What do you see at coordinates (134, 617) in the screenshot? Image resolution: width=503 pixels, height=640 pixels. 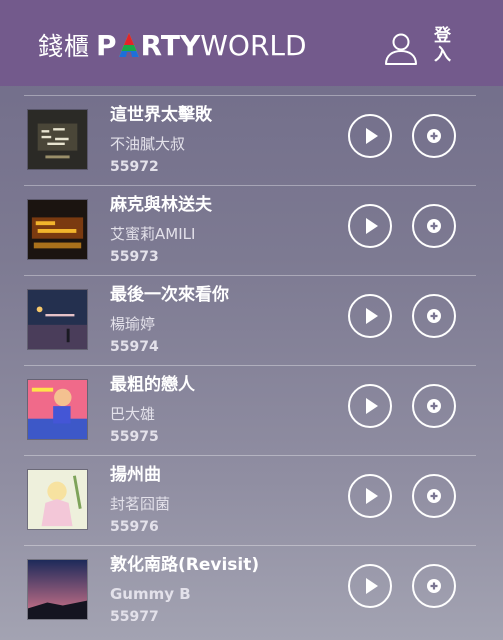 I see `song-code: 55977` at bounding box center [134, 617].